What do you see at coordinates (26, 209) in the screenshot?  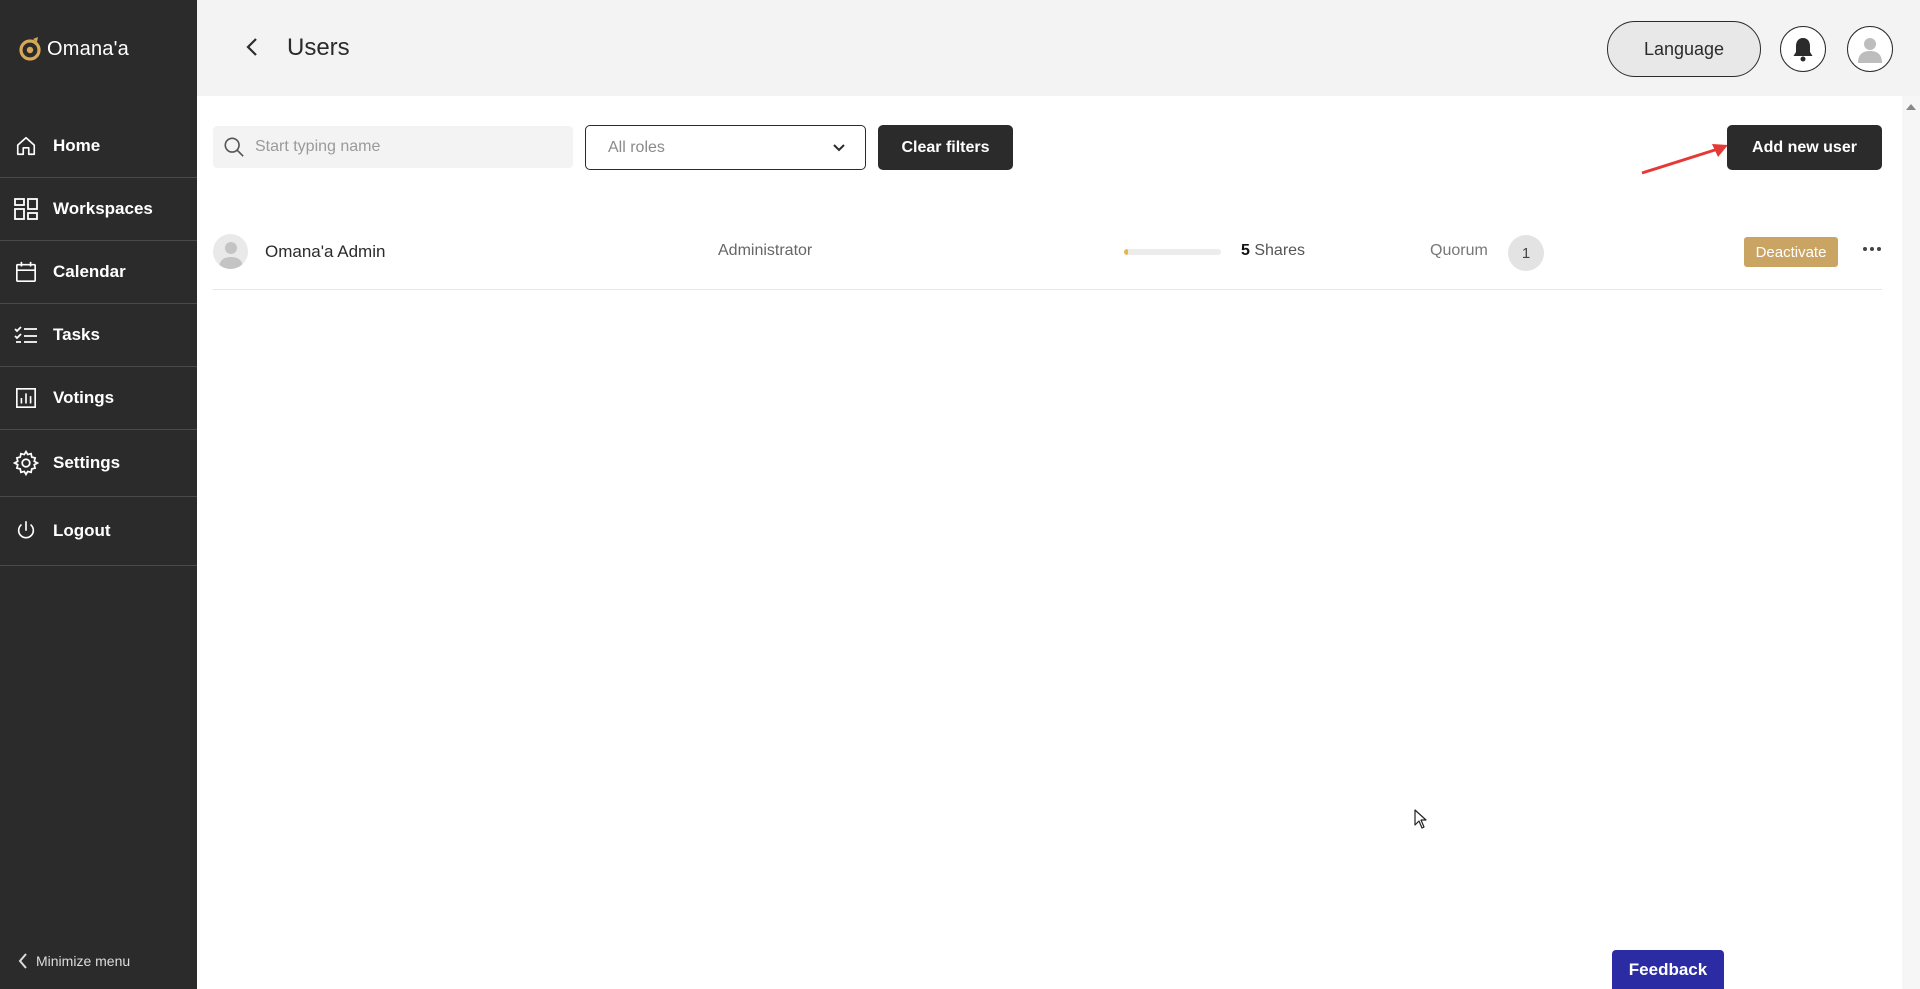 I see `grid-icon` at bounding box center [26, 209].